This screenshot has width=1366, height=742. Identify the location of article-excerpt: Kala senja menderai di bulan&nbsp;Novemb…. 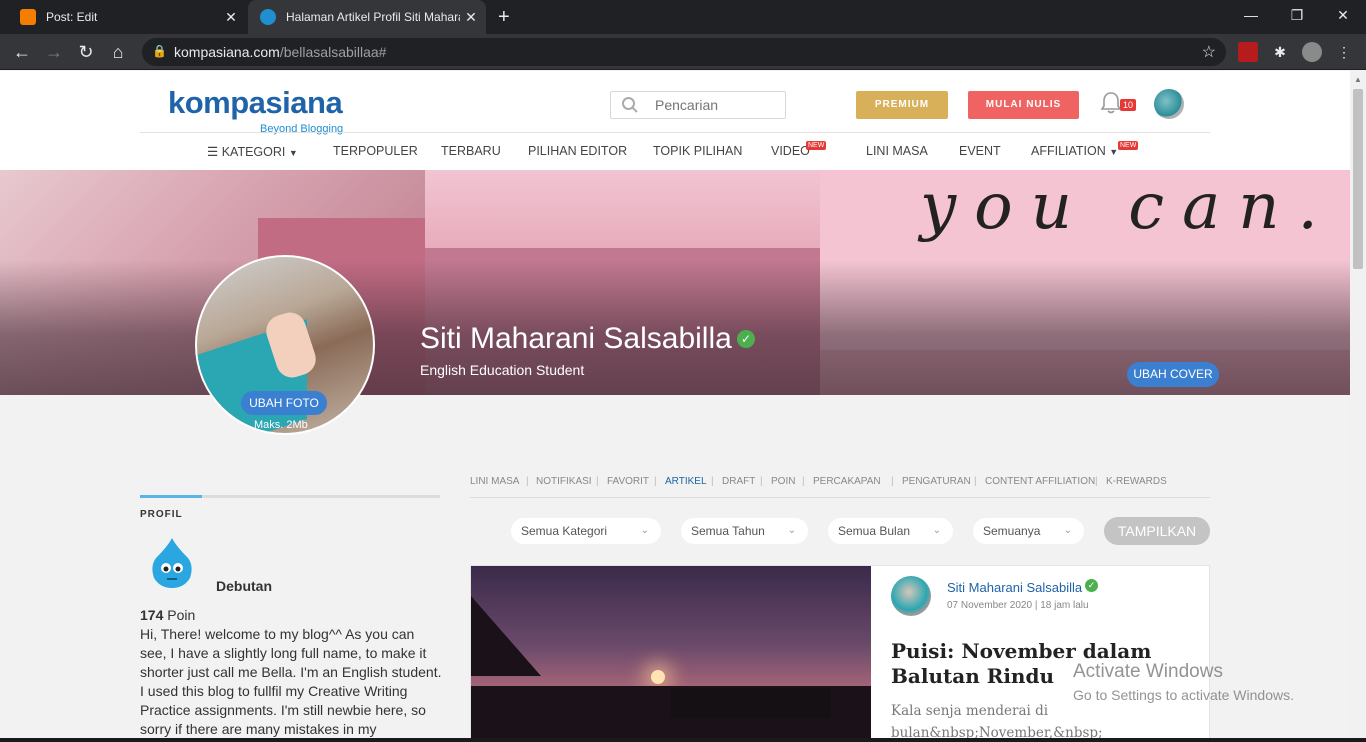
(997, 722).